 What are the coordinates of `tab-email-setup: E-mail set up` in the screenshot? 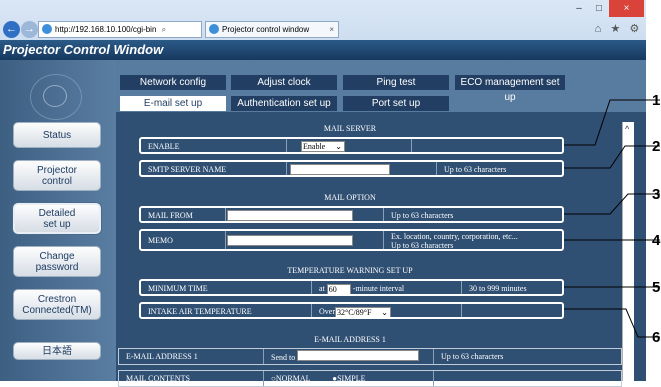 It's located at (173, 103).